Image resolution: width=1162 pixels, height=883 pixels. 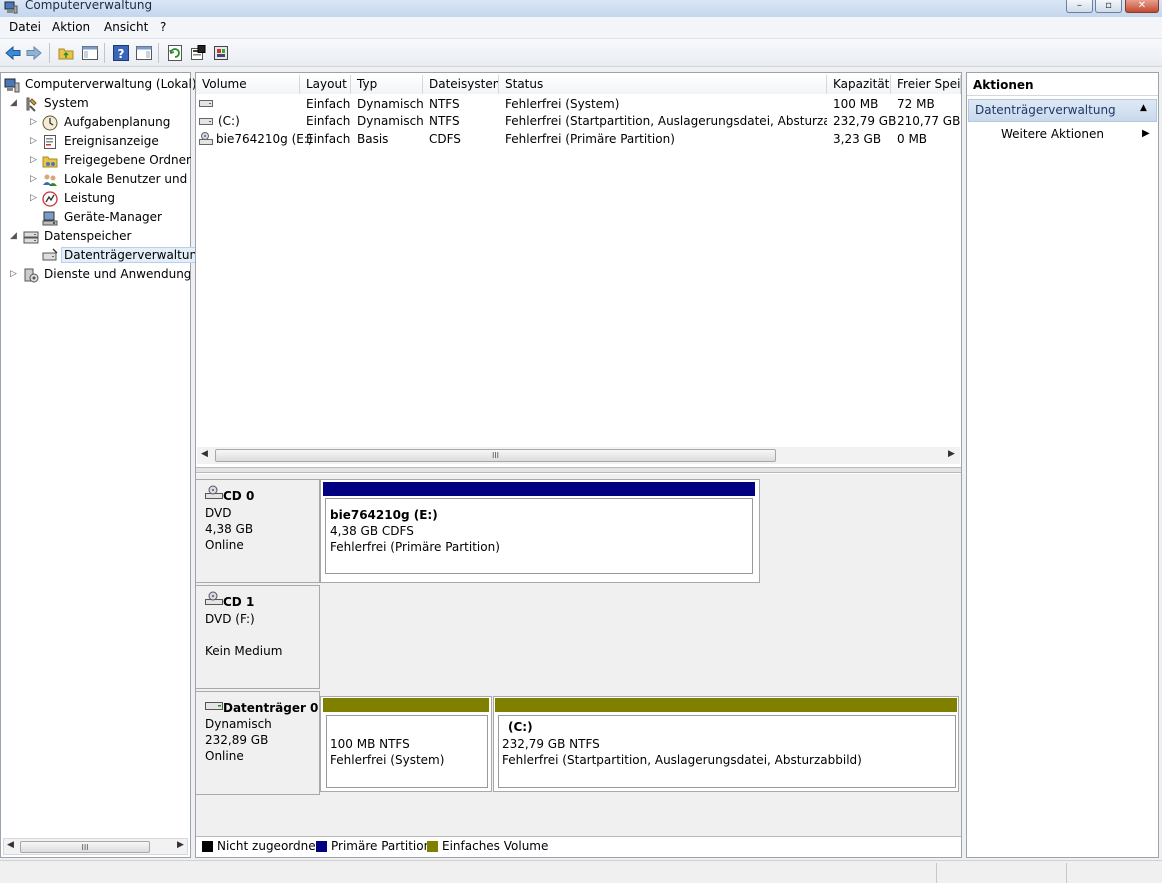 What do you see at coordinates (387, 84) in the screenshot?
I see `column-header-typ: Typ` at bounding box center [387, 84].